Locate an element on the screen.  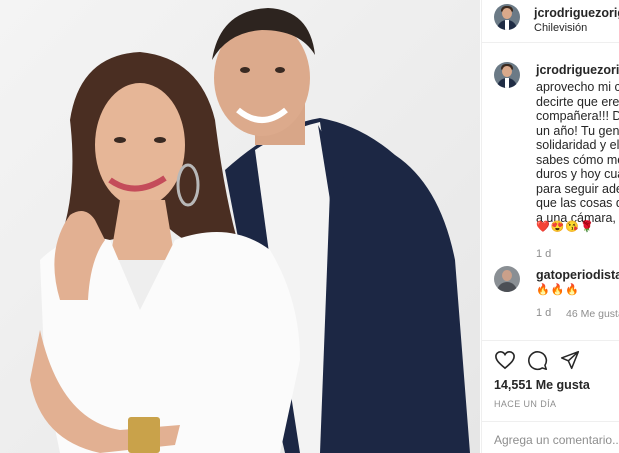
caption-author-username: jcrodriguezoriginal is located at coordinates (577, 70).